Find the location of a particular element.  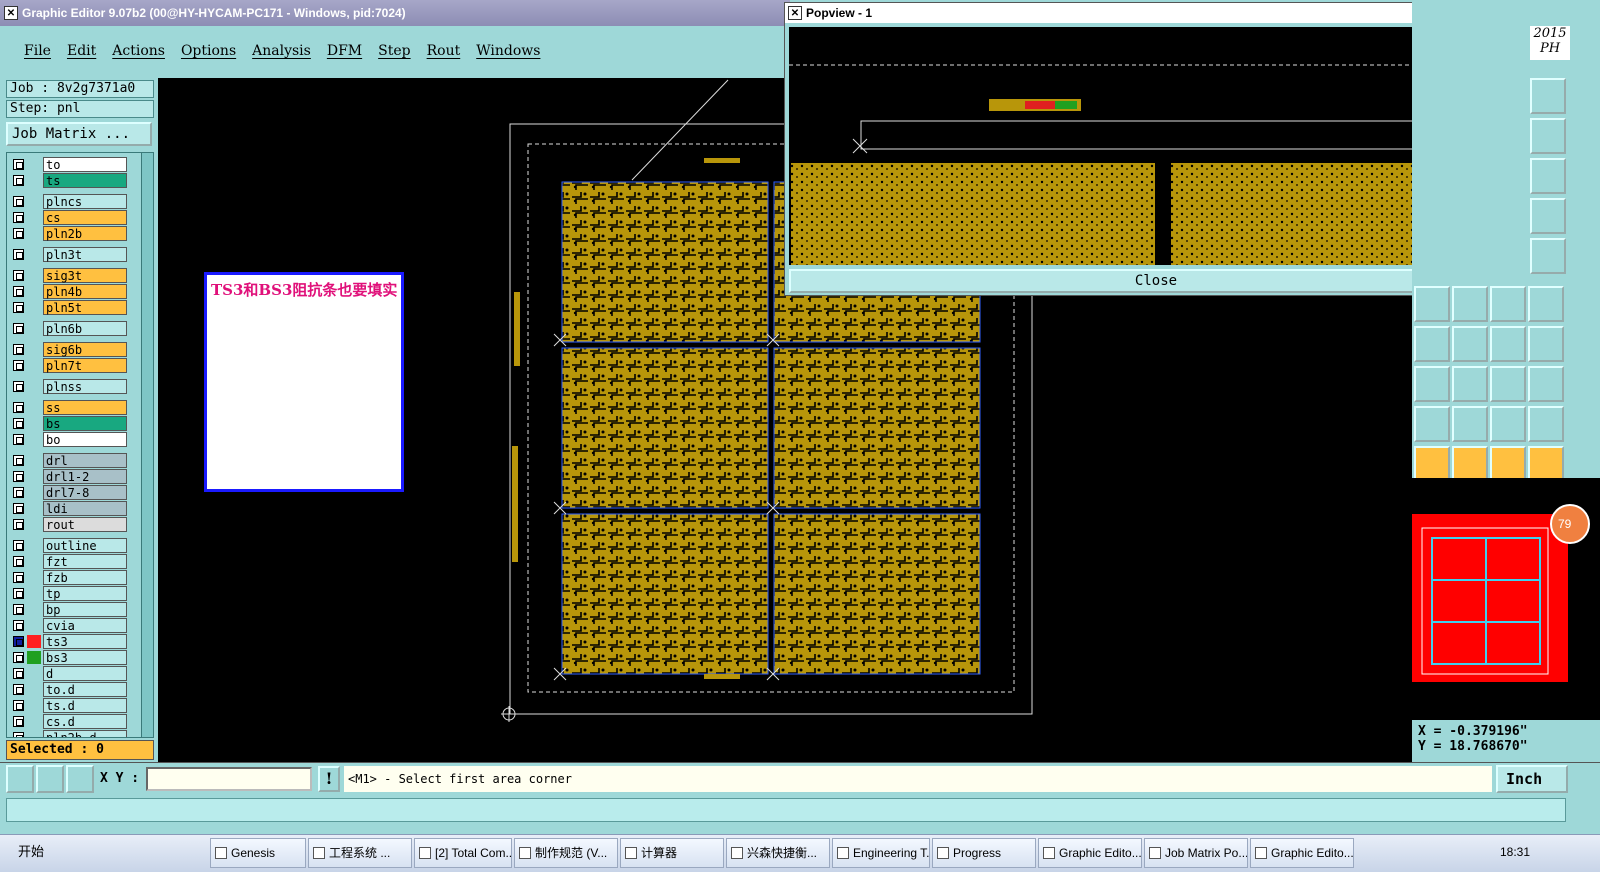

taskbar-item: Progress is located at coordinates (984, 853).